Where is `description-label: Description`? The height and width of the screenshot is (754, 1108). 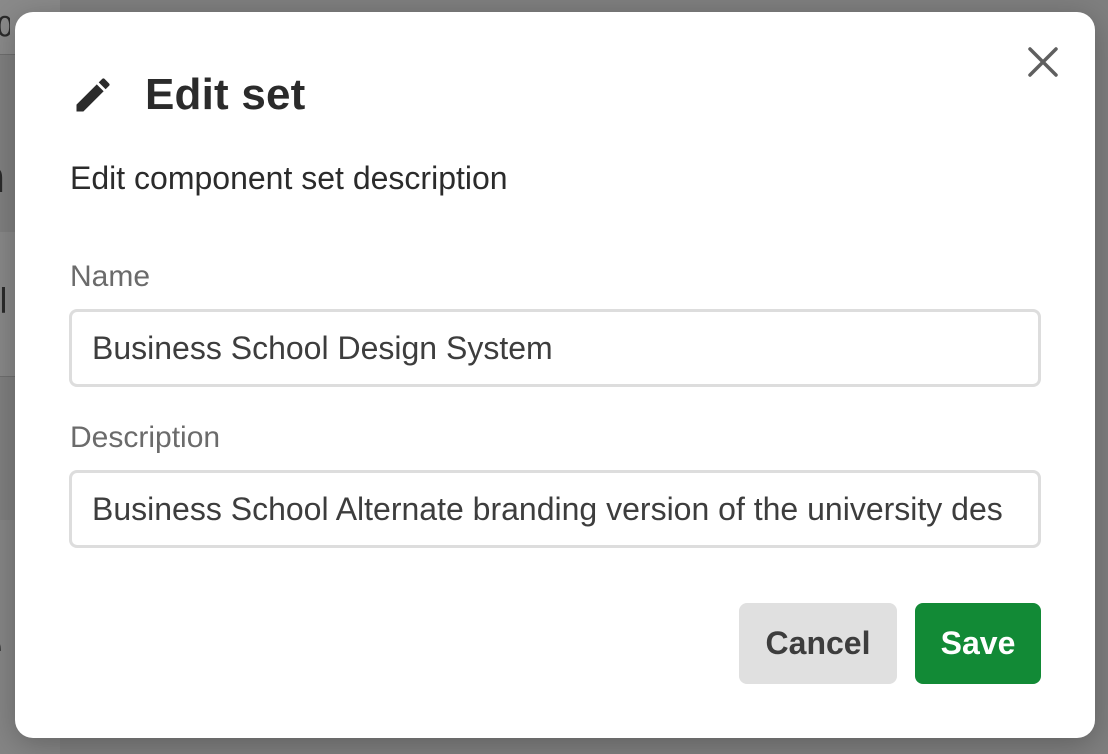 description-label: Description is located at coordinates (145, 437).